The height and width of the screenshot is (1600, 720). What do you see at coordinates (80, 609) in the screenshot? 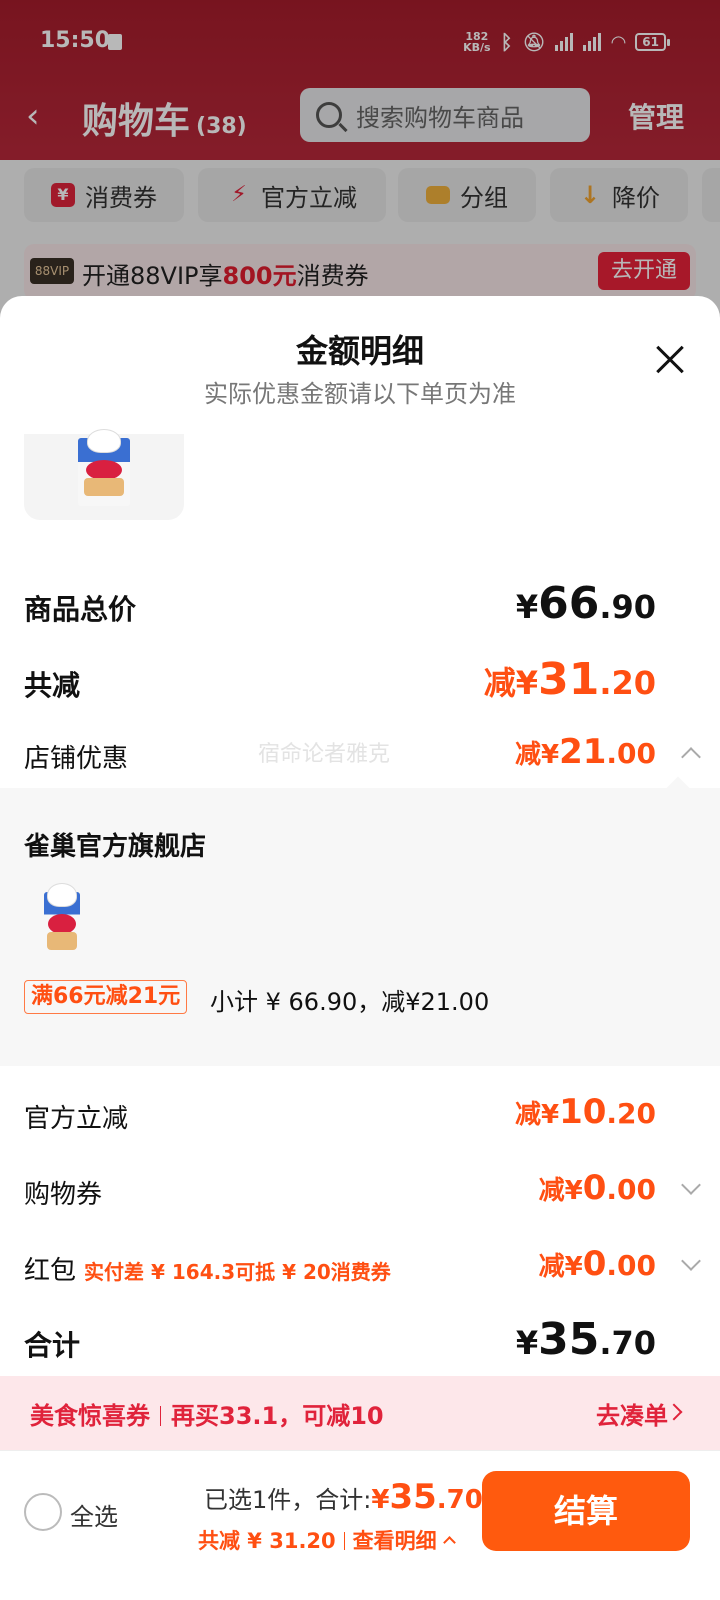
I see `total-price-label: 商品总价` at bounding box center [80, 609].